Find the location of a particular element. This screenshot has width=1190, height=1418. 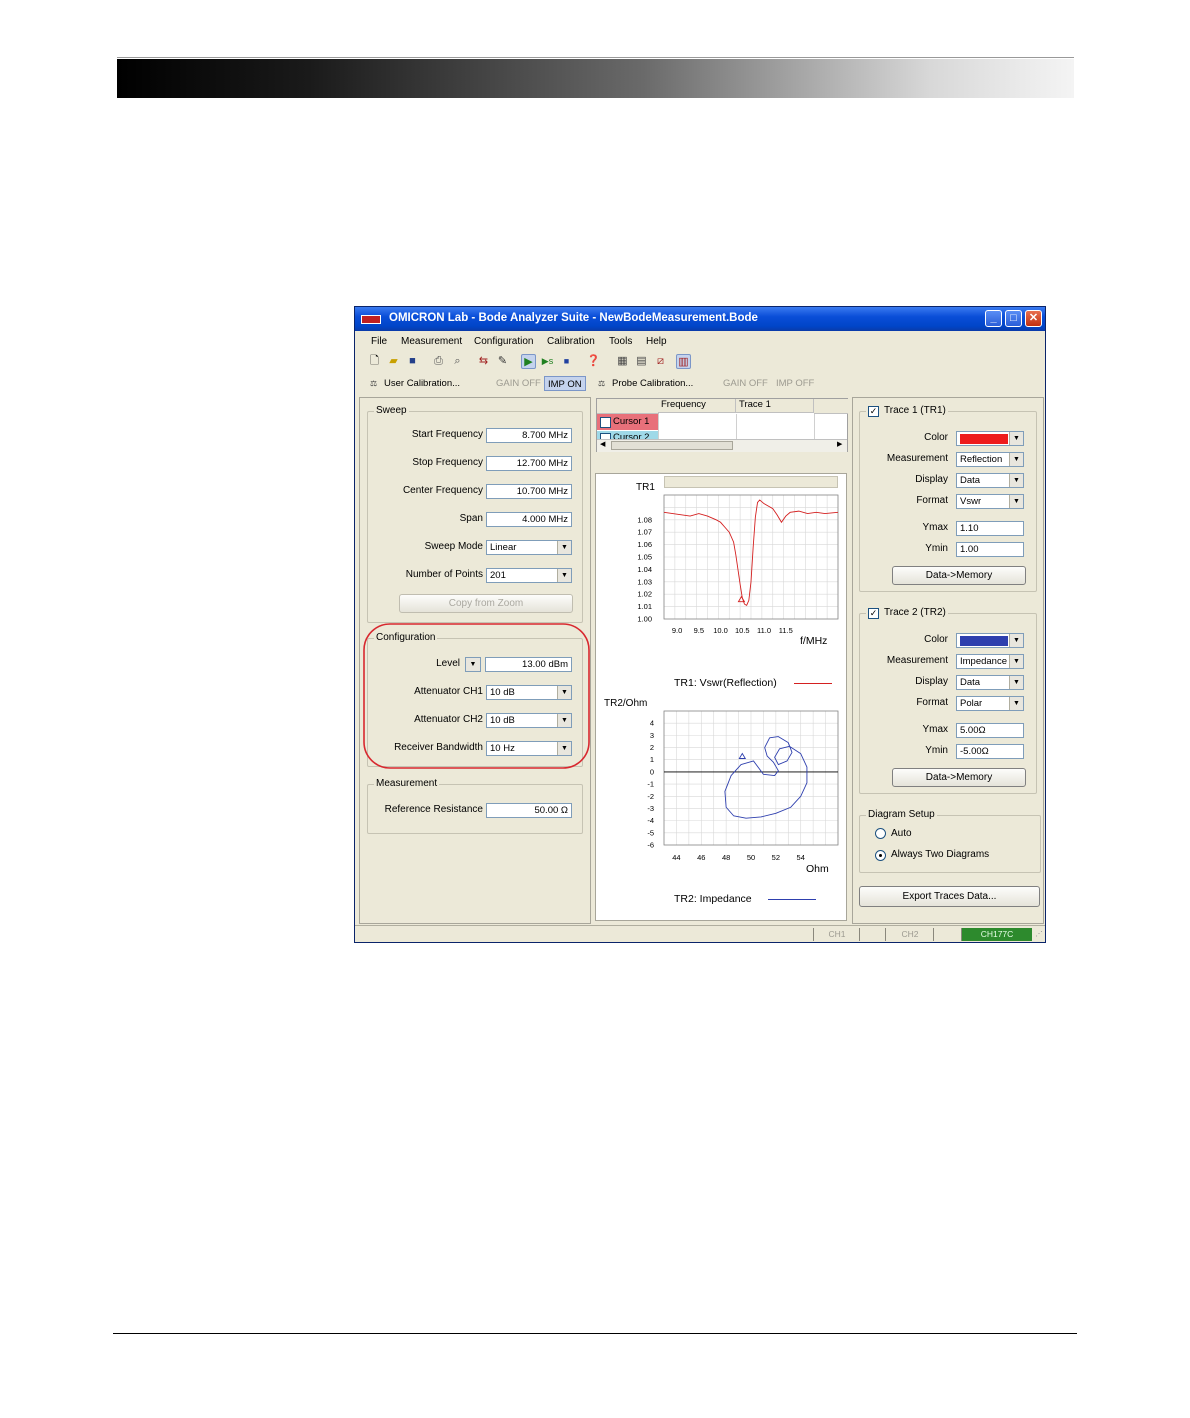

trace2-color-select: ▼ is located at coordinates (990, 640).